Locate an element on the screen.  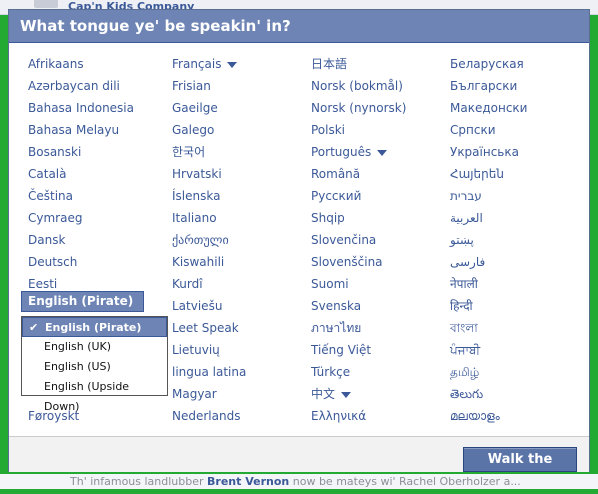
language-link-portugues: Português is located at coordinates (358, 152).